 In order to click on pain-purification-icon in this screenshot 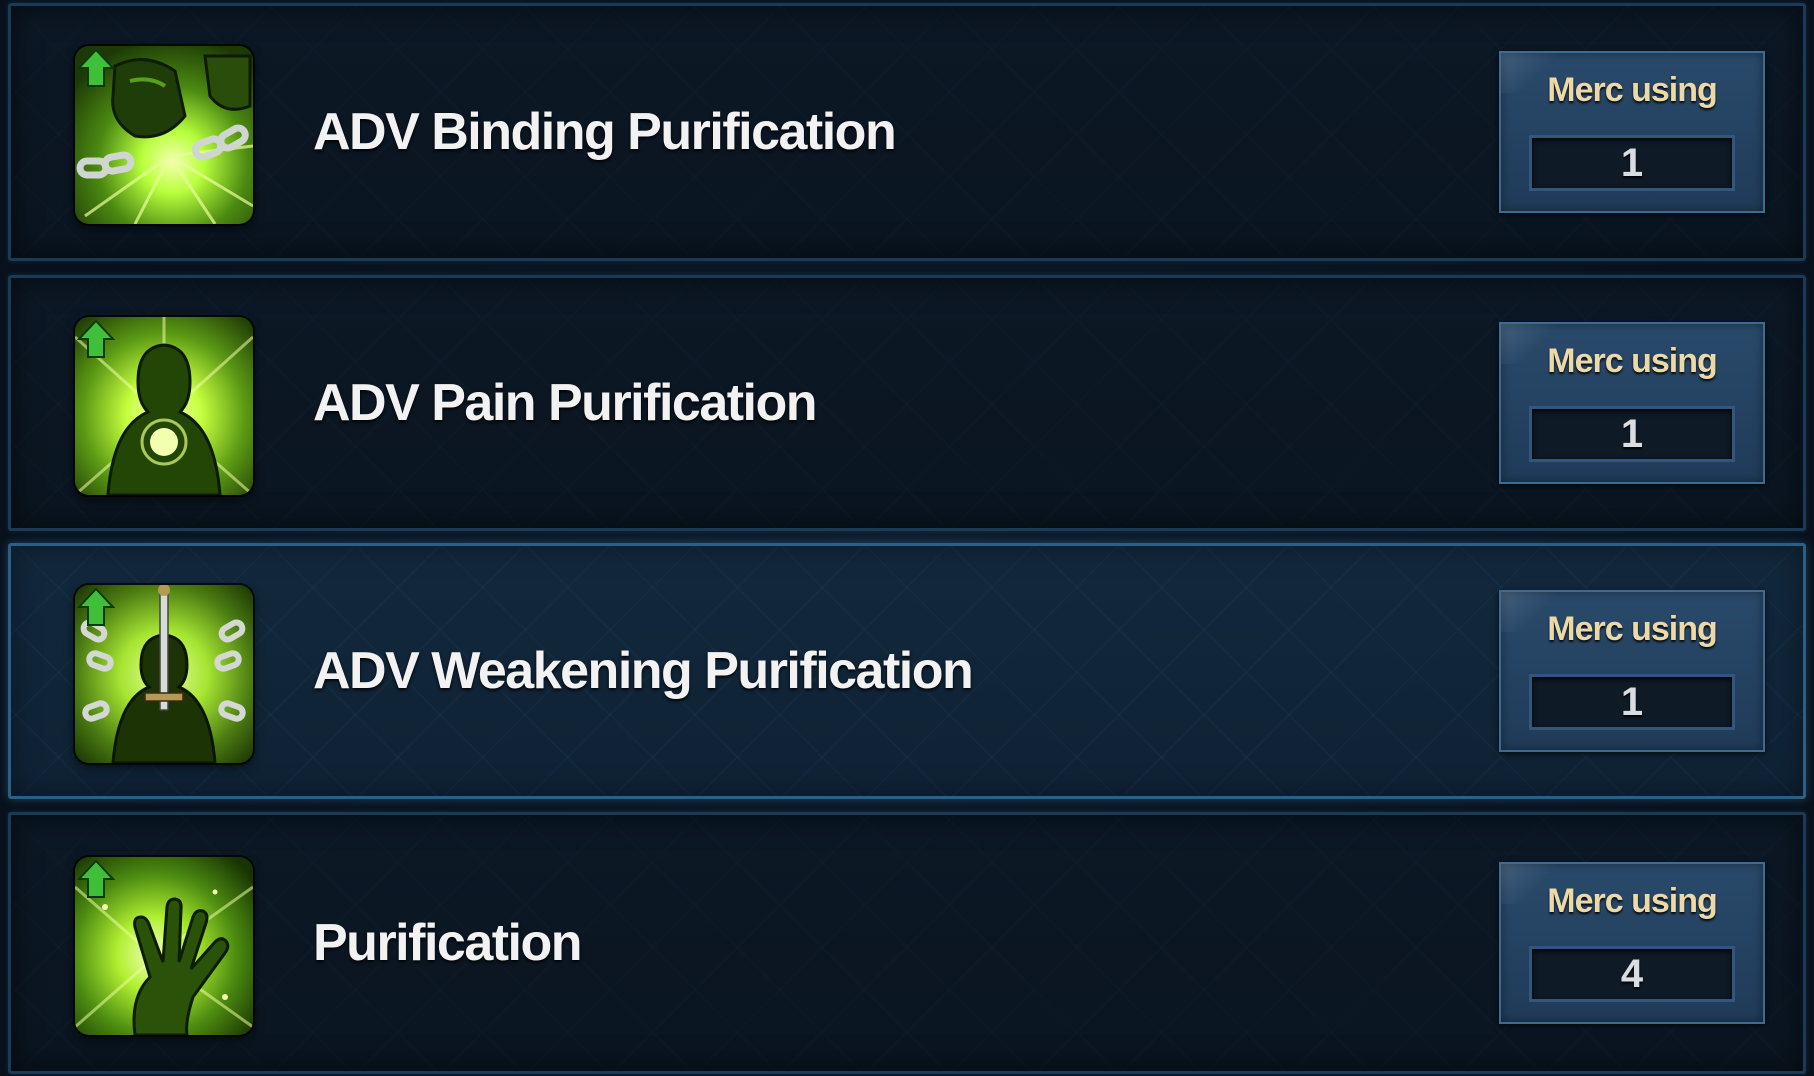, I will do `click(164, 406)`.